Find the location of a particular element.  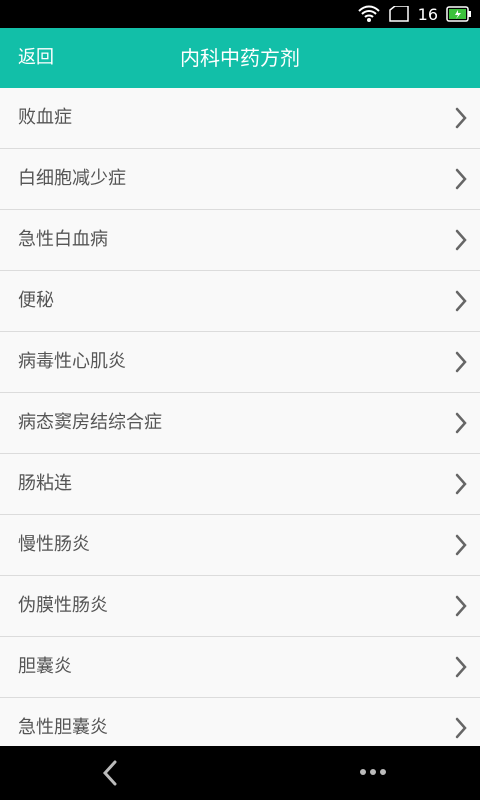

list-item-label: 病态窦房结综合症 is located at coordinates (90, 422).